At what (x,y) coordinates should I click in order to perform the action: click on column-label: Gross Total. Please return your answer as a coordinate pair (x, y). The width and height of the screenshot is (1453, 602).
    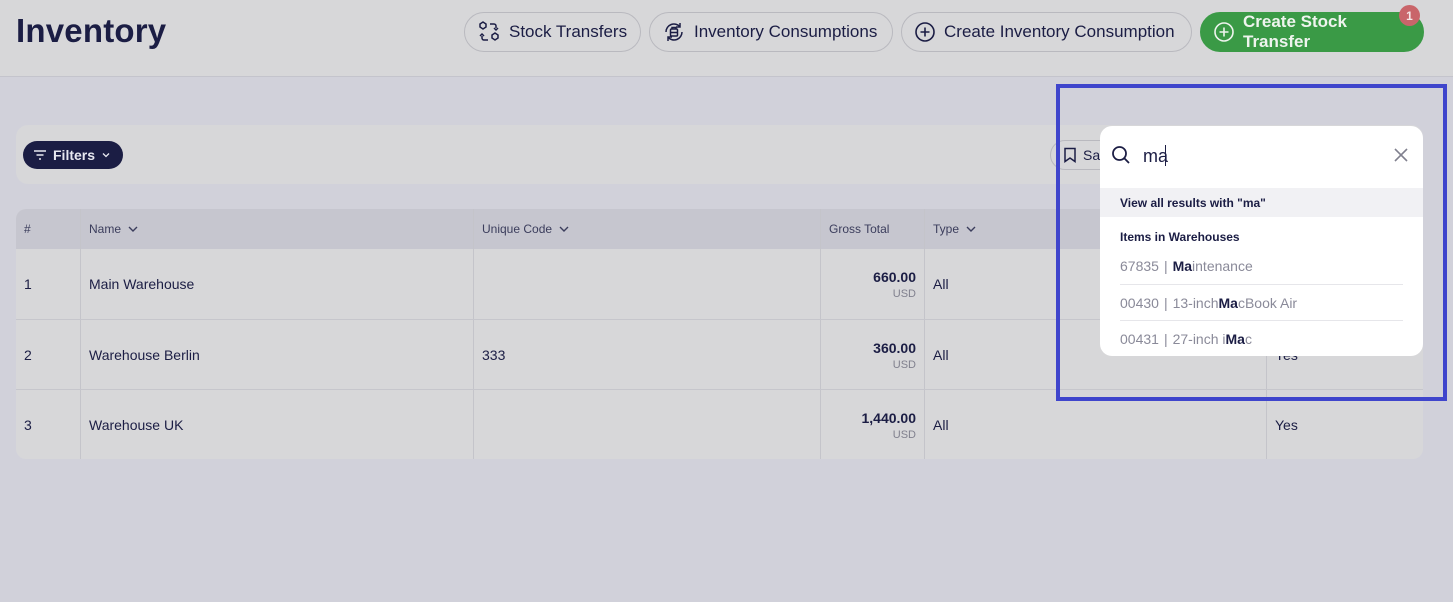
    Looking at the image, I should click on (859, 229).